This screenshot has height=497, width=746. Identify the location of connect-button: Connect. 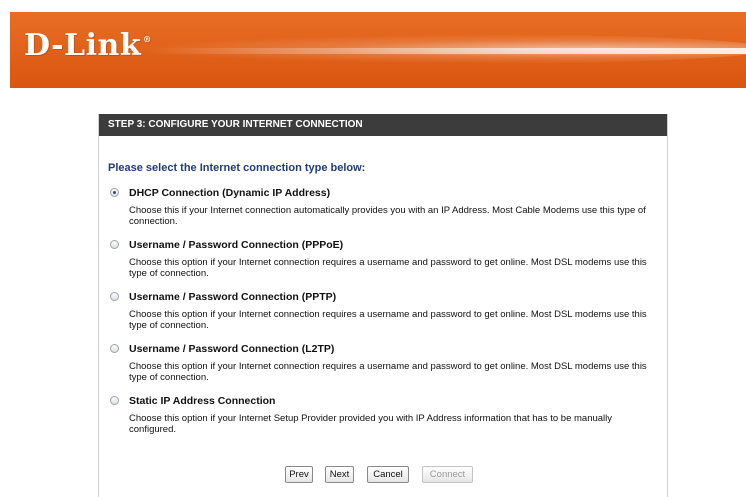
(447, 474).